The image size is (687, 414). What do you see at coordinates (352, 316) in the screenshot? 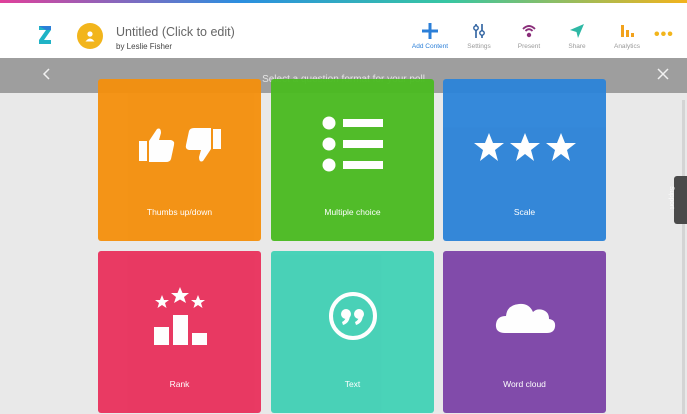
I see `quote-icon` at bounding box center [352, 316].